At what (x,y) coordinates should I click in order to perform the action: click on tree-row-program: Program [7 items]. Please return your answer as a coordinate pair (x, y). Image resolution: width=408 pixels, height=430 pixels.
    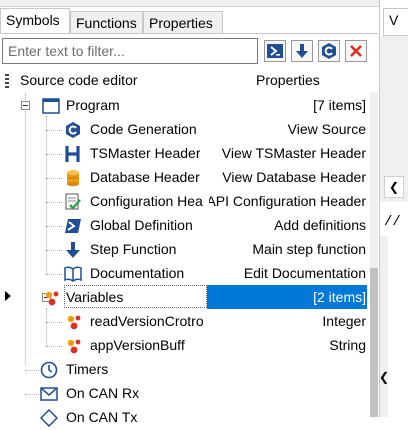
    Looking at the image, I should click on (185, 106).